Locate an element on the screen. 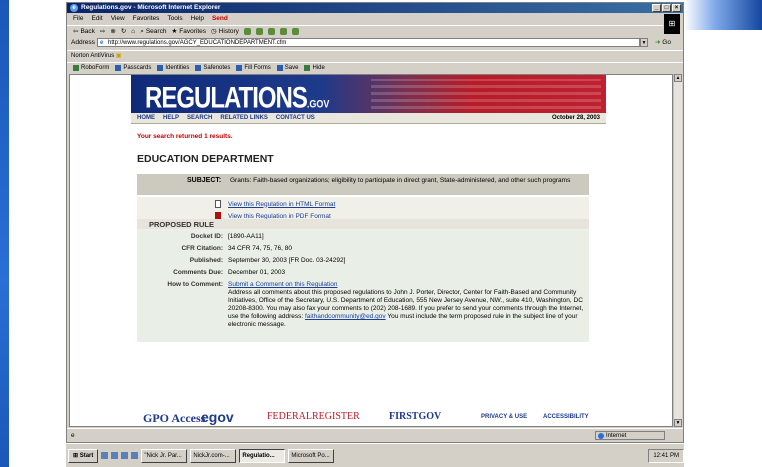  privacy-link: PRIVACY & USE is located at coordinates (504, 417).